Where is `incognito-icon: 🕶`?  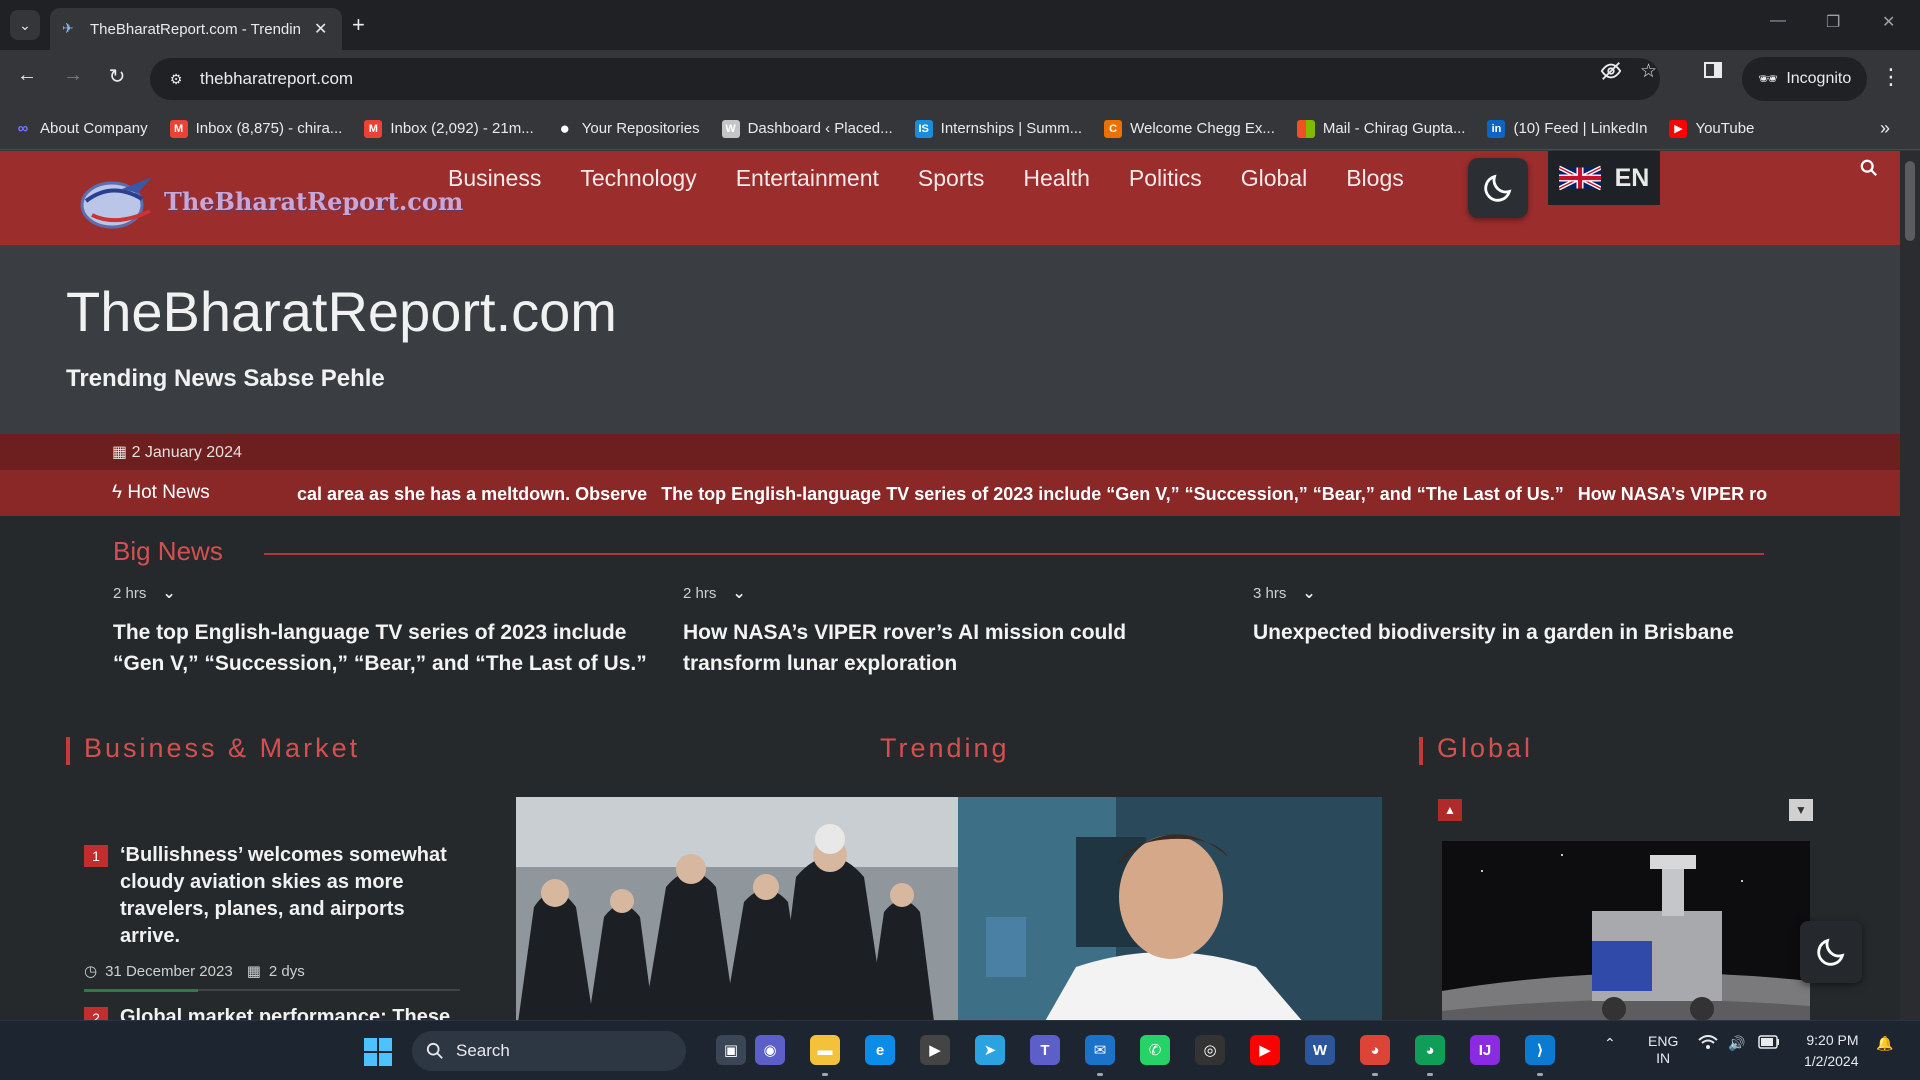 incognito-icon: 🕶 is located at coordinates (1768, 79).